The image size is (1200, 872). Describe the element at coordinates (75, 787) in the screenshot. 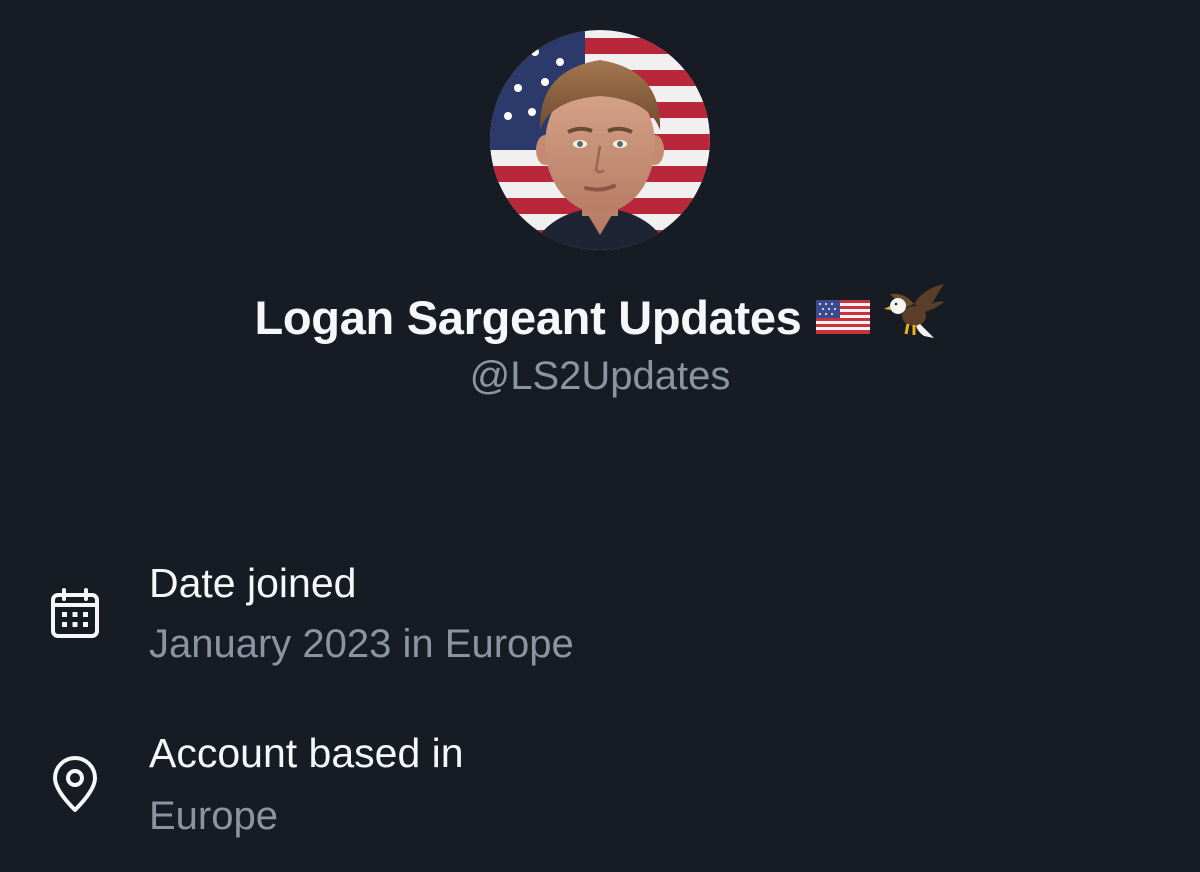

I see `location-pin-icon` at that location.